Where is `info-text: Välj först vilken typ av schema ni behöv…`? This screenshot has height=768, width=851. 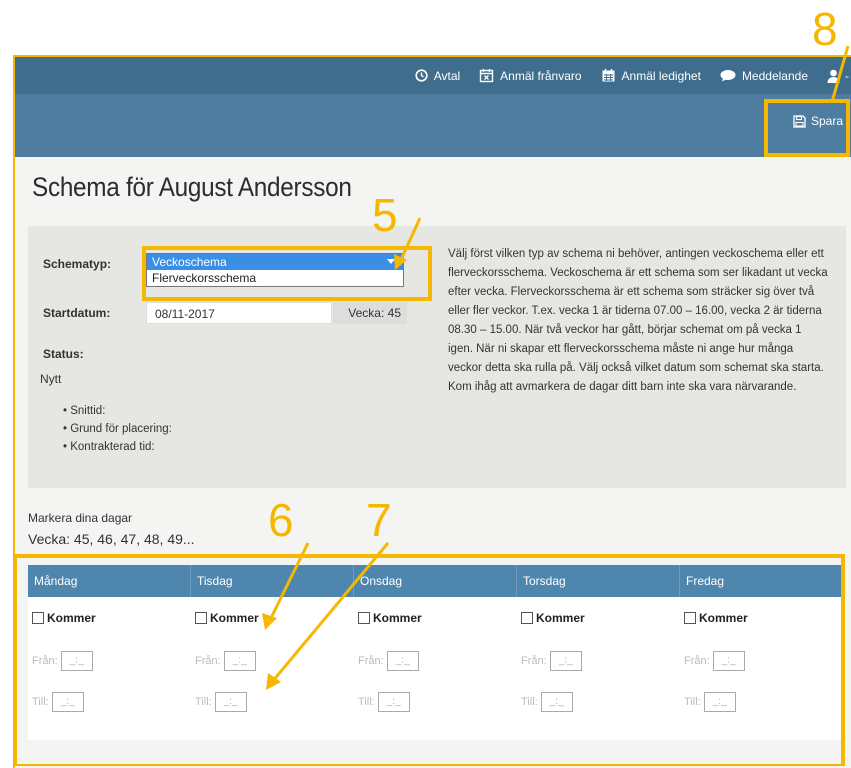
info-text: Välj först vilken typ av schema ni behöv… is located at coordinates (638, 320).